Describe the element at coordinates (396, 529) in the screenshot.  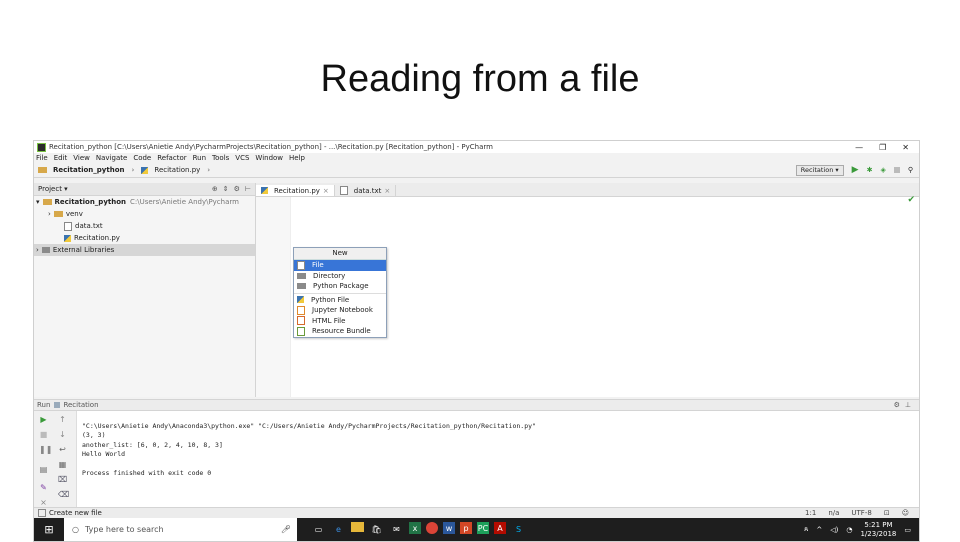
I see `mail-icon: ✉` at that location.